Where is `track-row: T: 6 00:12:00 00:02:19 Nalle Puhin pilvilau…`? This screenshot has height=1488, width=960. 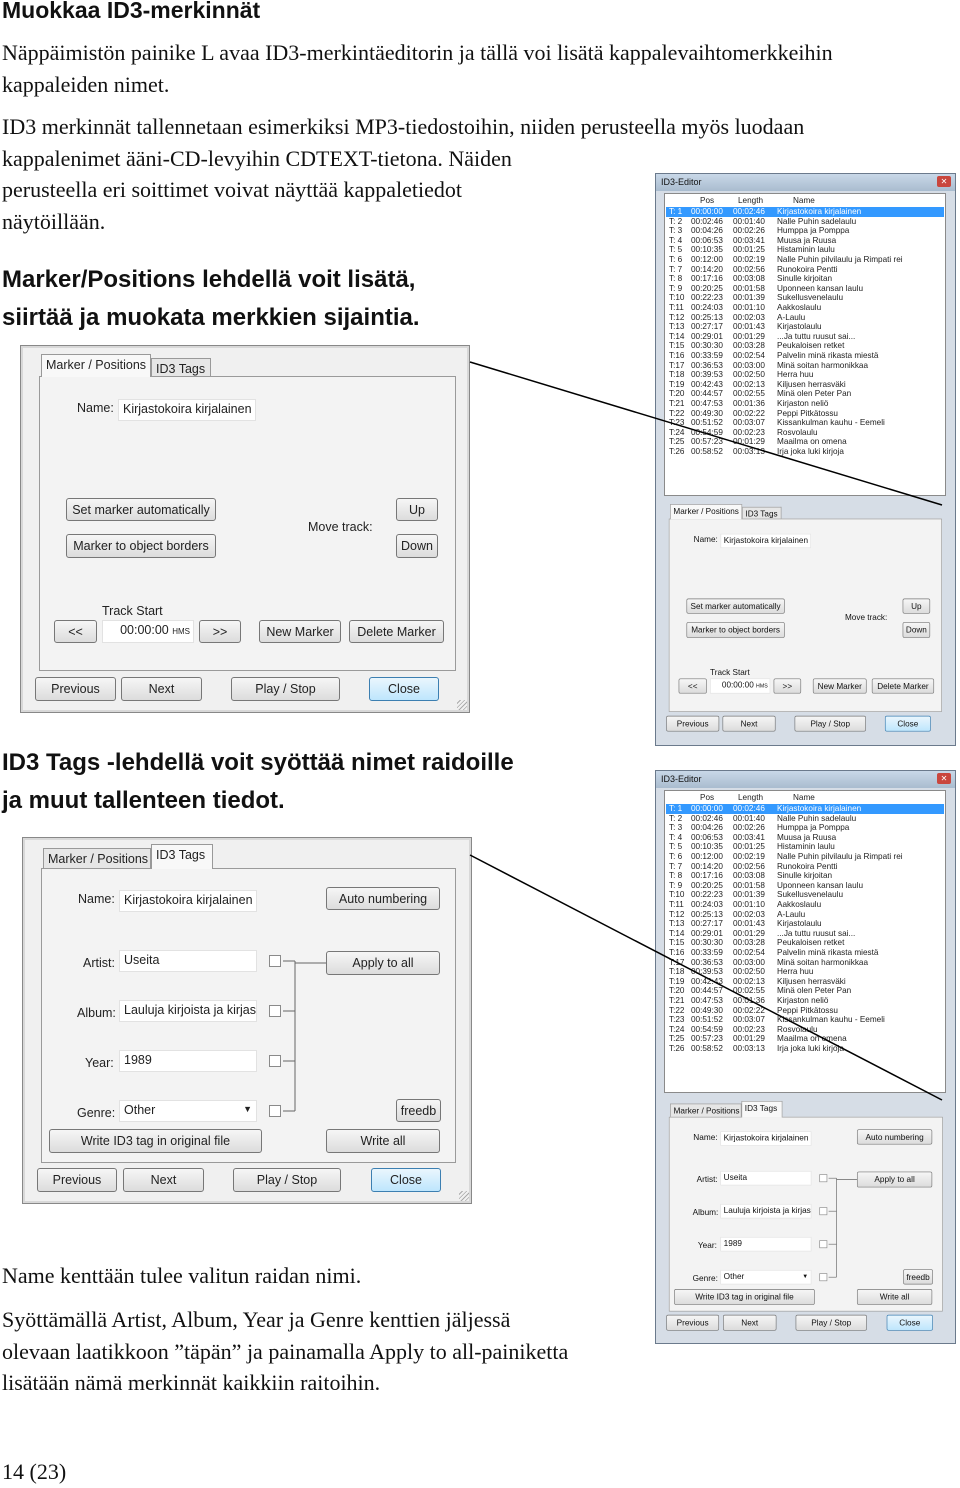 track-row: T: 6 00:12:00 00:02:19 Nalle Puhin pilvilau… is located at coordinates (805, 260).